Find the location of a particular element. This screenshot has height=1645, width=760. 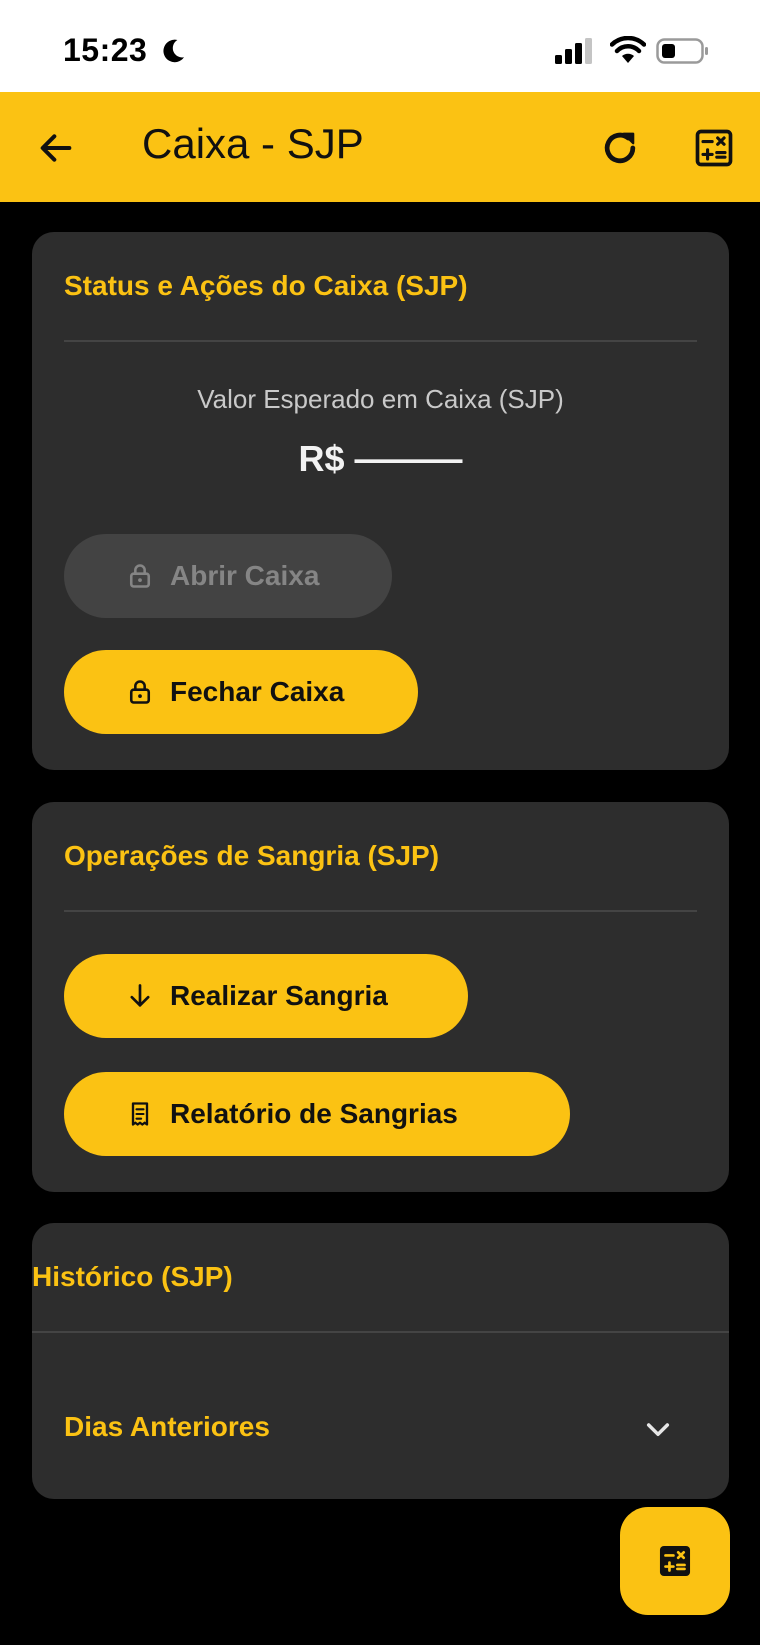

status-bar: 15:23 is located at coordinates (380, 46).